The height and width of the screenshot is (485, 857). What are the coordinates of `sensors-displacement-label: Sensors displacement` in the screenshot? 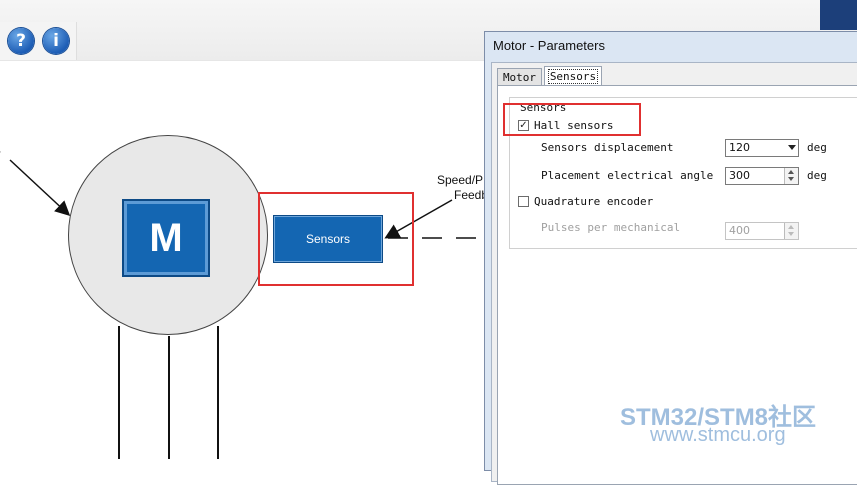 It's located at (607, 147).